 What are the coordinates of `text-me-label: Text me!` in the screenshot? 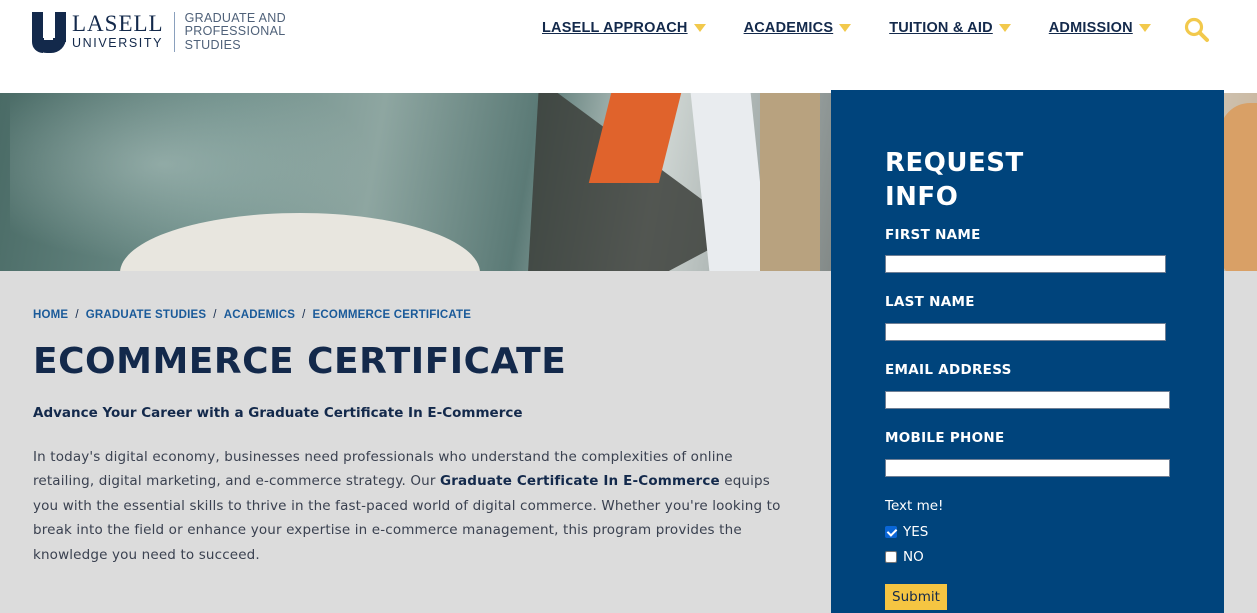 It's located at (914, 506).